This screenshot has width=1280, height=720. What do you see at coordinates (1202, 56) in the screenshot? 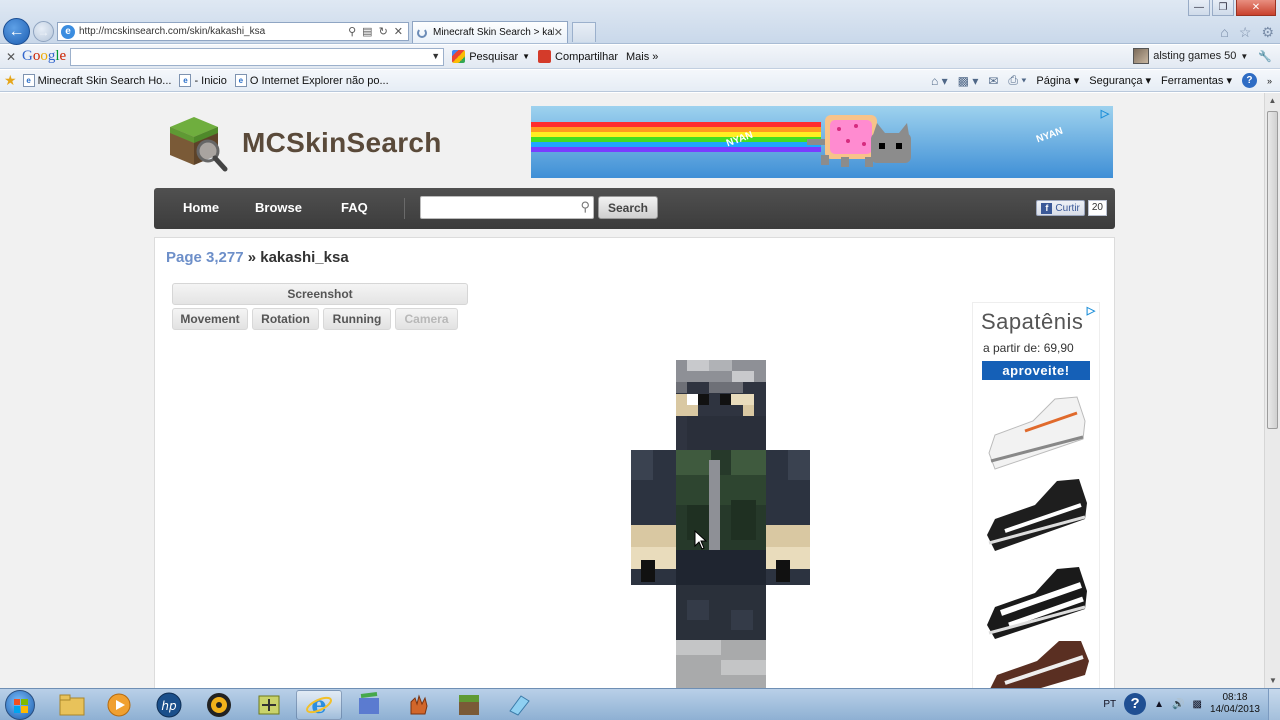
I see `google-user-menu: alsting games 50 ▼ 🔧` at bounding box center [1202, 56].